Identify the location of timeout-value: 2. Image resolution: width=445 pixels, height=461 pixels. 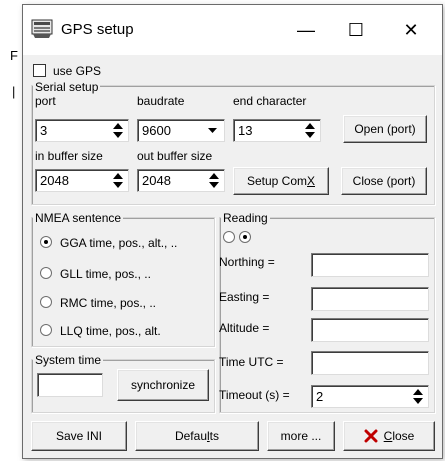
(320, 396).